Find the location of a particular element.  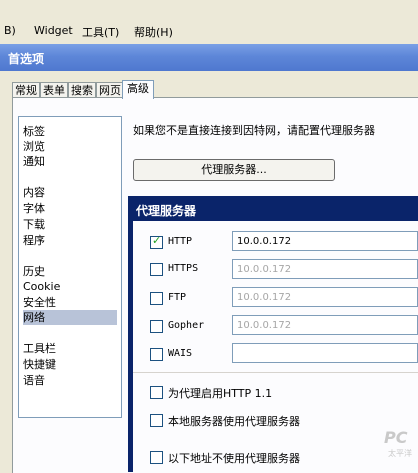

wais-proxy-field is located at coordinates (325, 353).